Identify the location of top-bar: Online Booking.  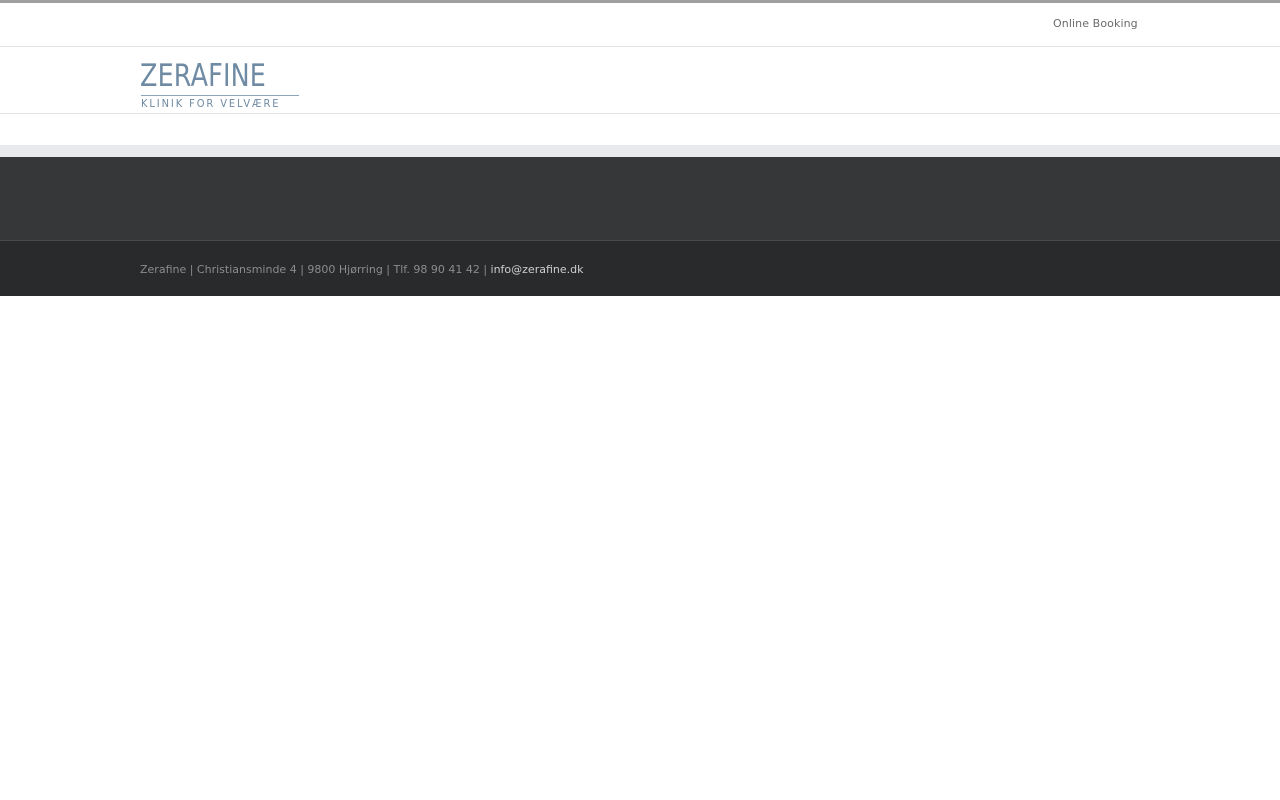
(640, 23).